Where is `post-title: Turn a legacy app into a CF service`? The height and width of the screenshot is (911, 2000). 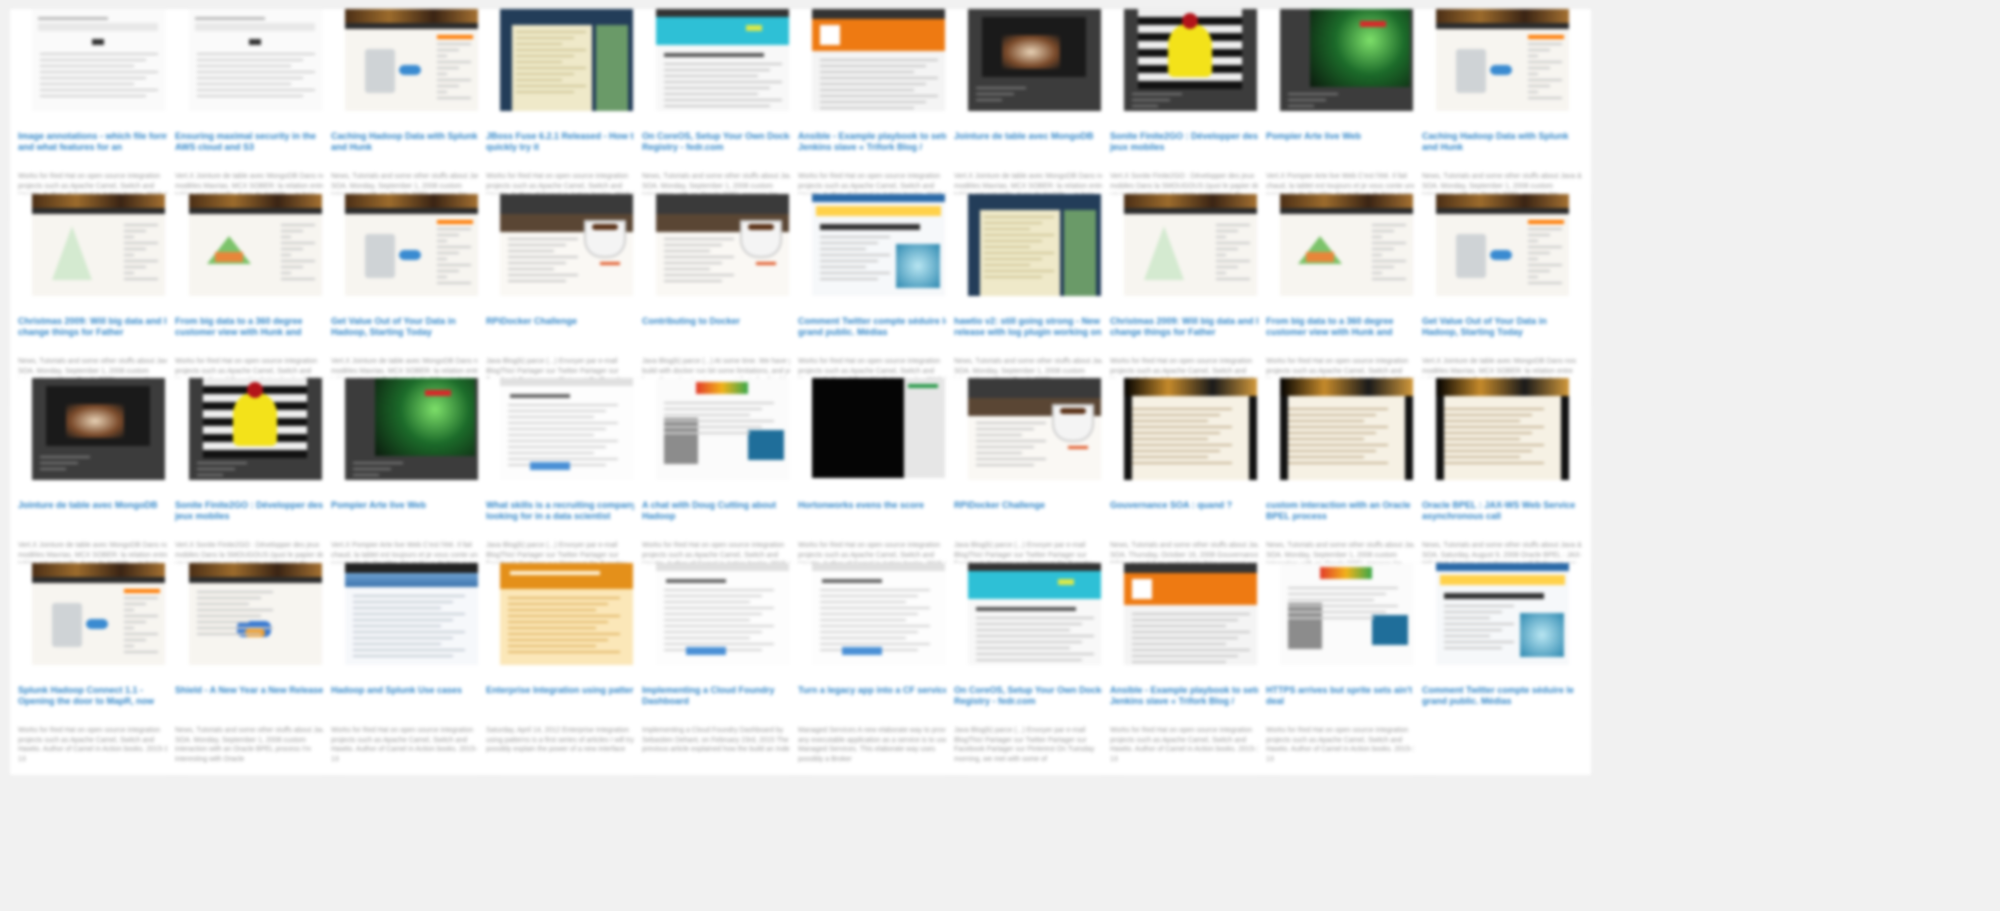
post-title: Turn a legacy app into a CF service is located at coordinates (878, 690).